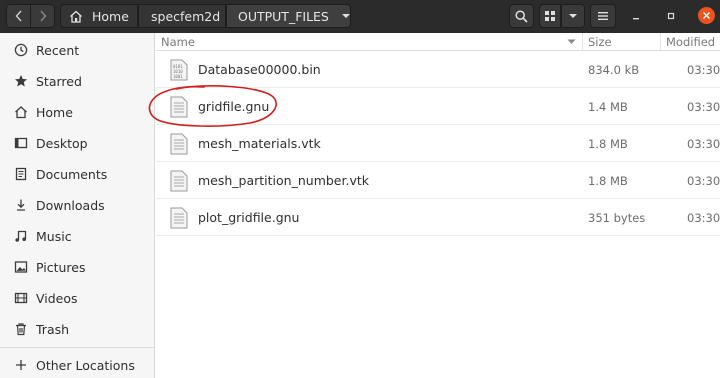 Image resolution: width=720 pixels, height=378 pixels. What do you see at coordinates (21, 143) in the screenshot?
I see `desktop-icon` at bounding box center [21, 143].